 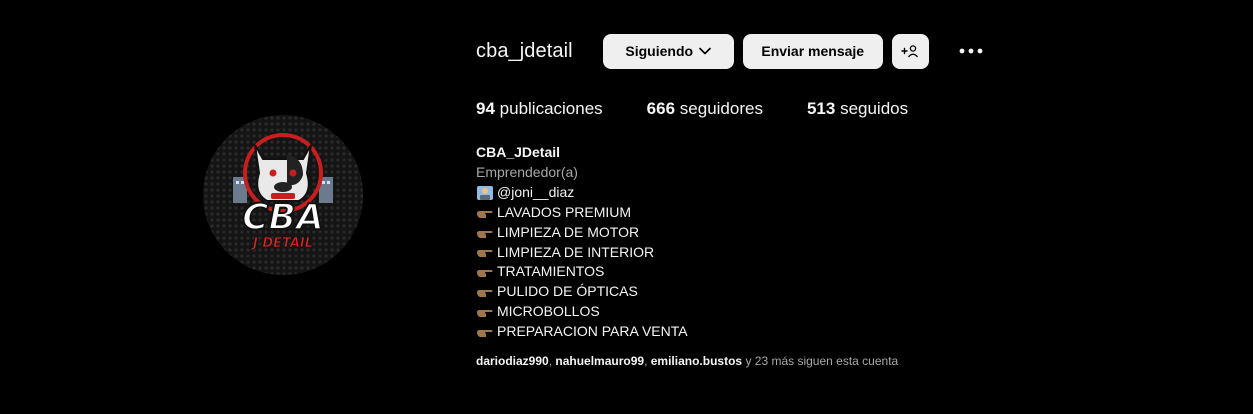 I want to click on bulldog-logo-icon: CBA J DETAIL, so click(x=283, y=195).